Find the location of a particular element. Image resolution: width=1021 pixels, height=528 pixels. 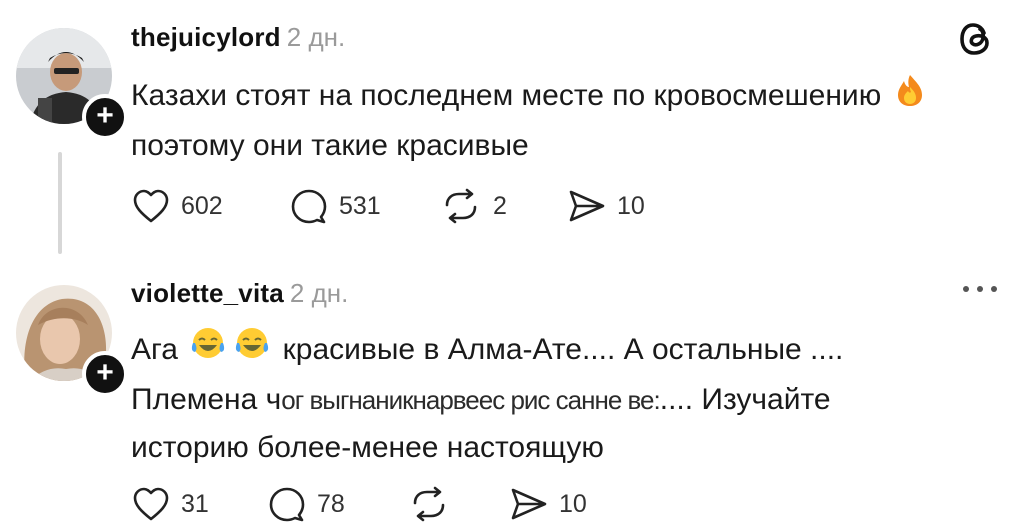

reply-count: 531 is located at coordinates (360, 205).